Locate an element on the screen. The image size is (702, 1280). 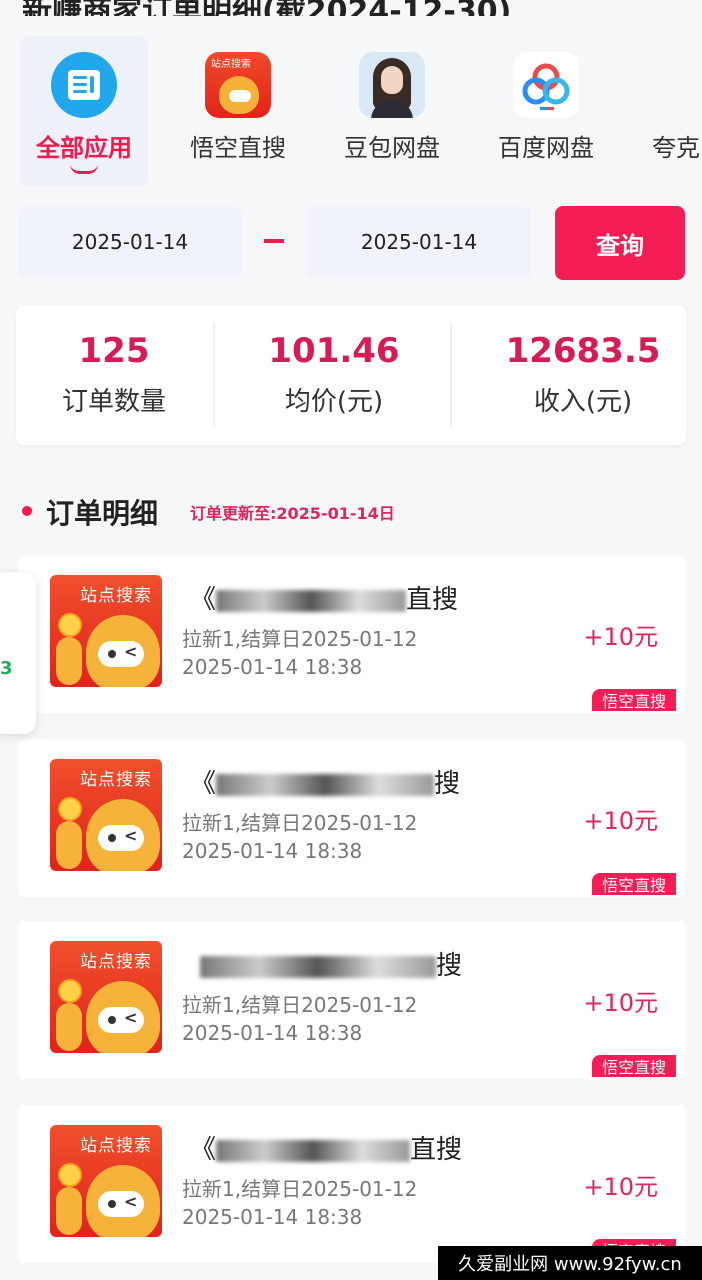
stat-label: 均价(元) is located at coordinates (334, 402).